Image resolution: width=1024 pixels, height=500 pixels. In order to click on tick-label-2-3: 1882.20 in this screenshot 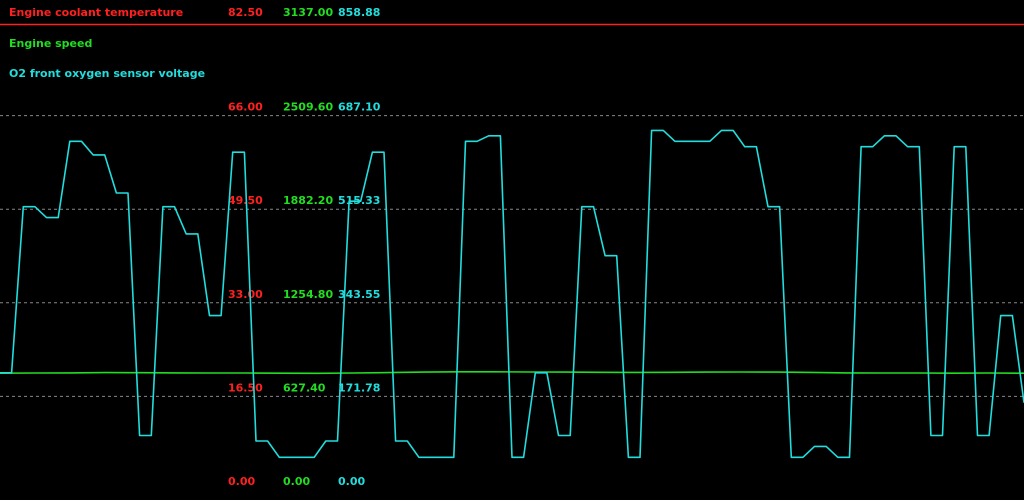, I will do `click(308, 200)`.